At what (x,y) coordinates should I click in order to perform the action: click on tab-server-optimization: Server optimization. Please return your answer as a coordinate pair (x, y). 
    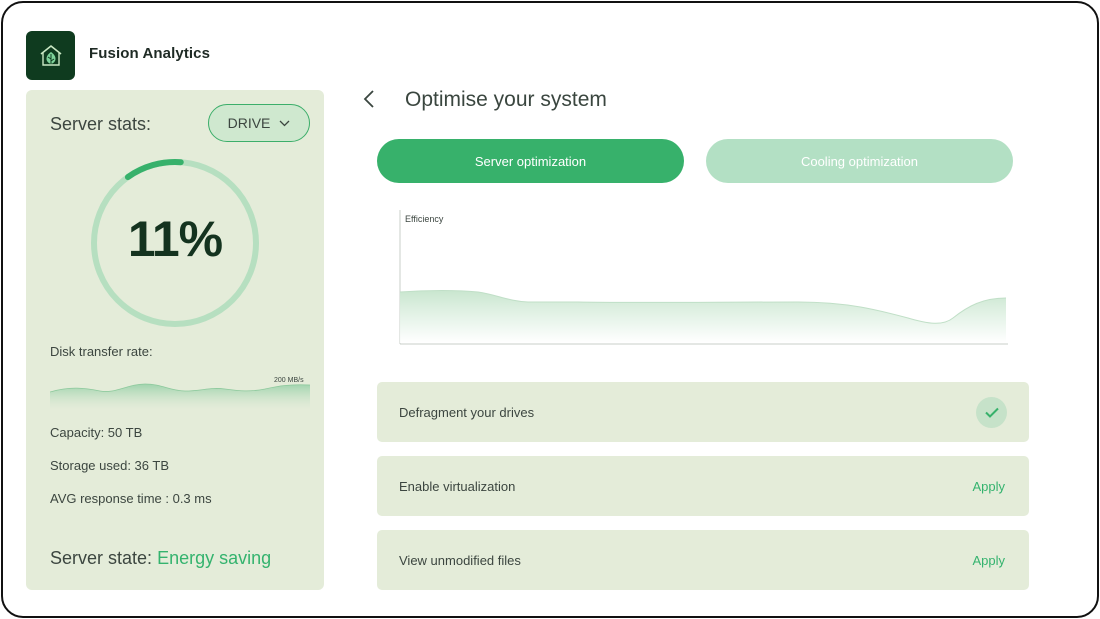
    Looking at the image, I should click on (530, 161).